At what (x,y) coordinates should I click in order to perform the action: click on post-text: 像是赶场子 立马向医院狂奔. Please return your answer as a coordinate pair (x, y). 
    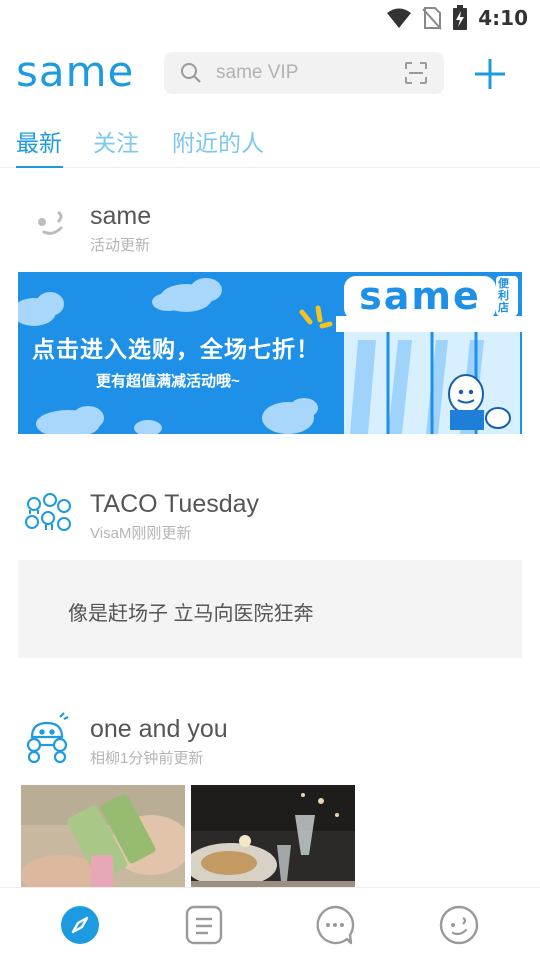
    Looking at the image, I should click on (191, 614).